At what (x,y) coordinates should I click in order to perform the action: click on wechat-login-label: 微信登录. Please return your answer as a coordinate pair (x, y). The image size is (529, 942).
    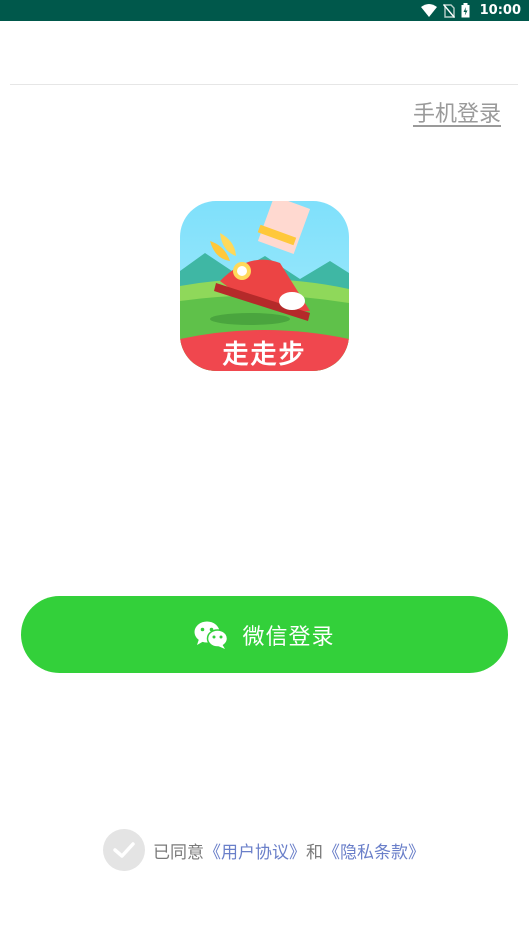
    Looking at the image, I should click on (288, 637).